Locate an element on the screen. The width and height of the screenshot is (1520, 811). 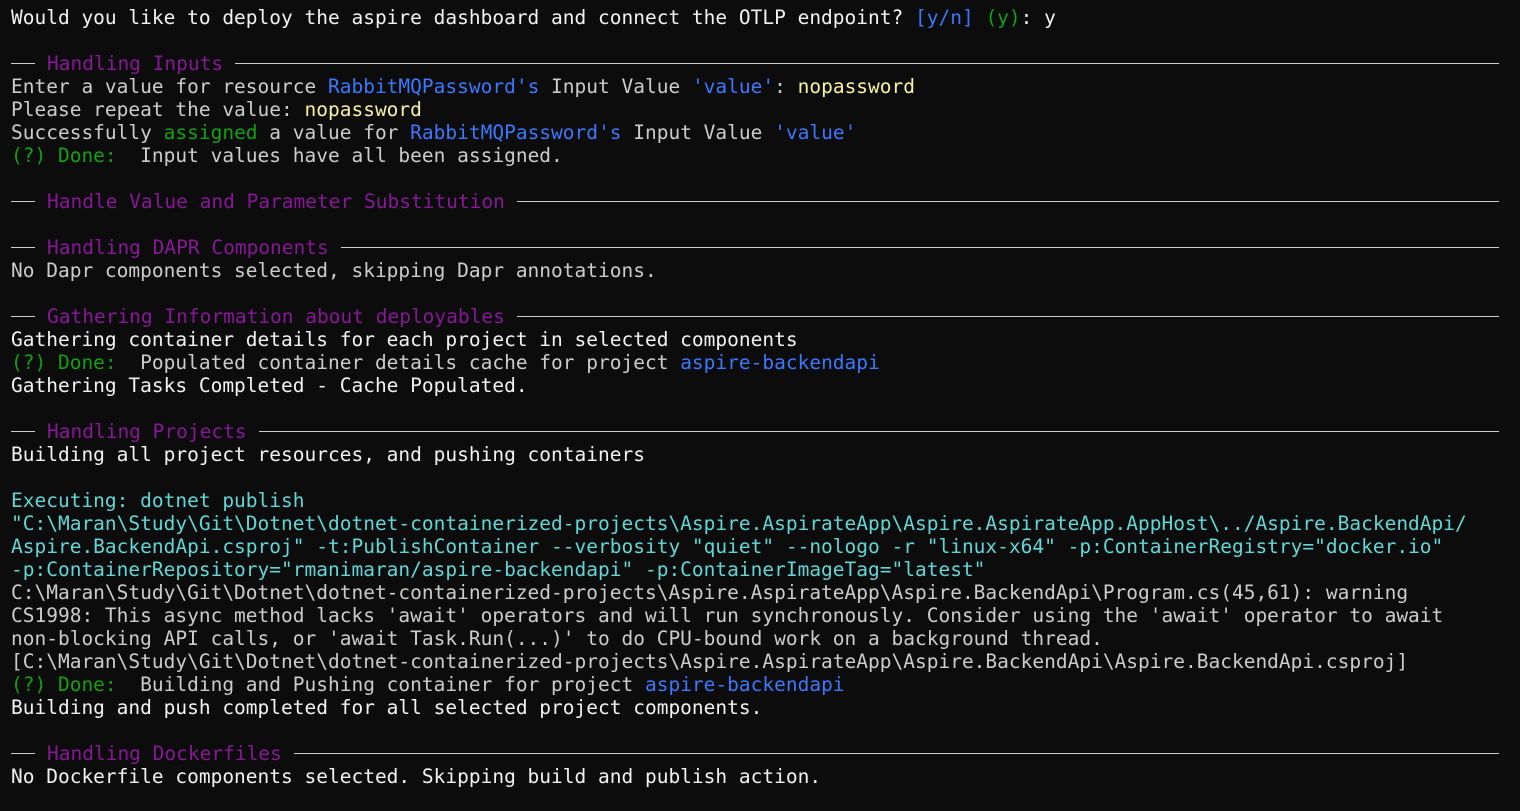
value-key: 'value' is located at coordinates (733, 86).